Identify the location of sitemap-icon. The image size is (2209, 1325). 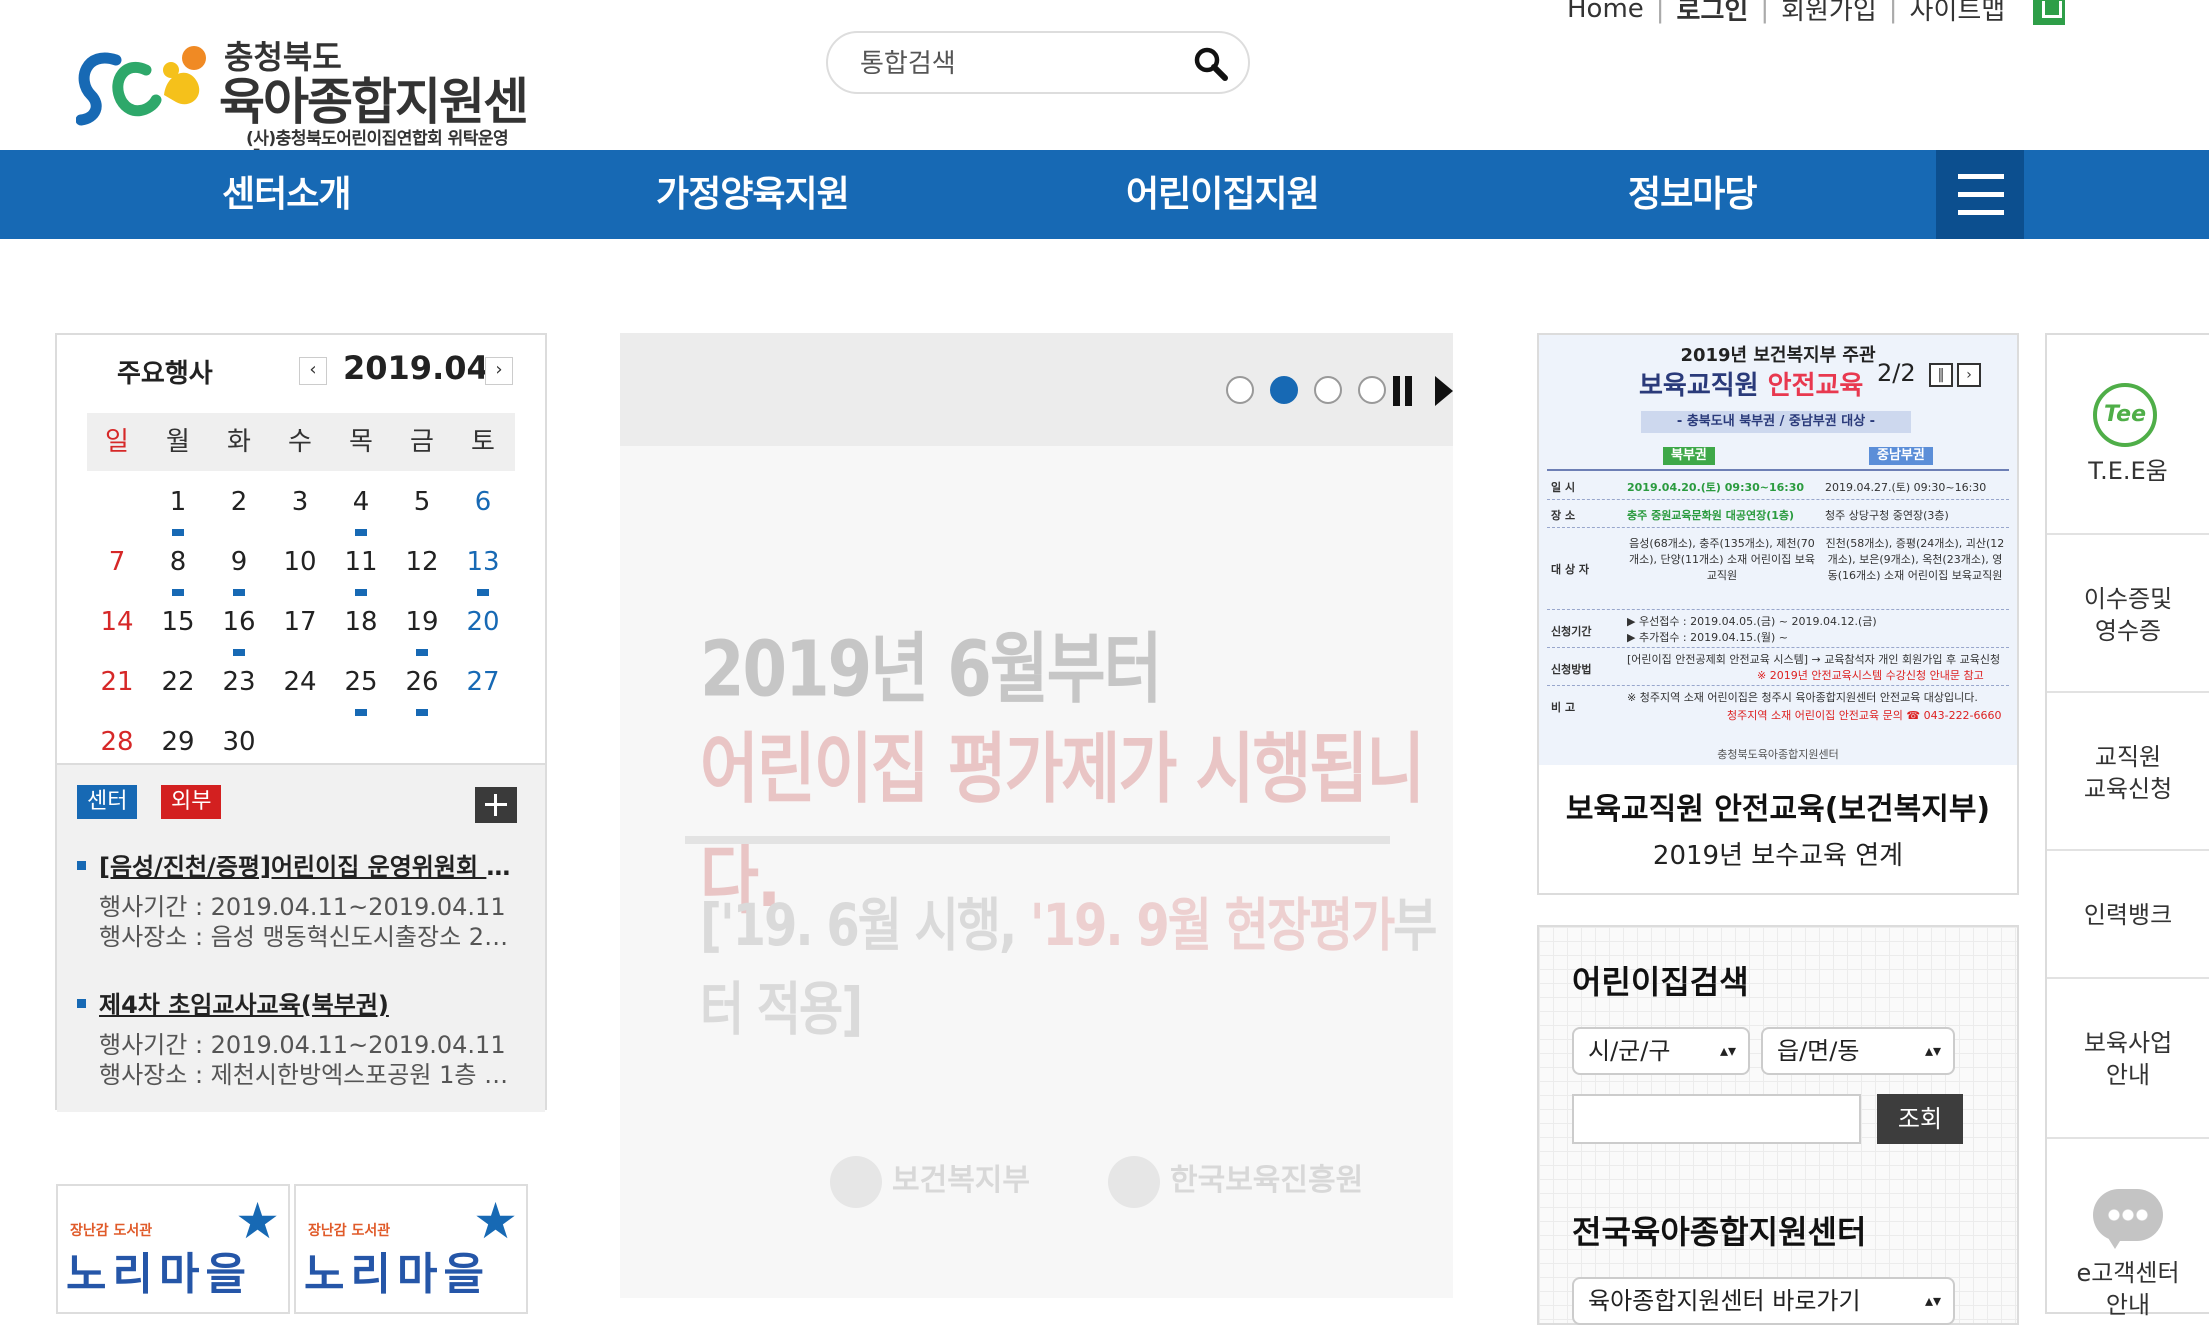
(2049, 12).